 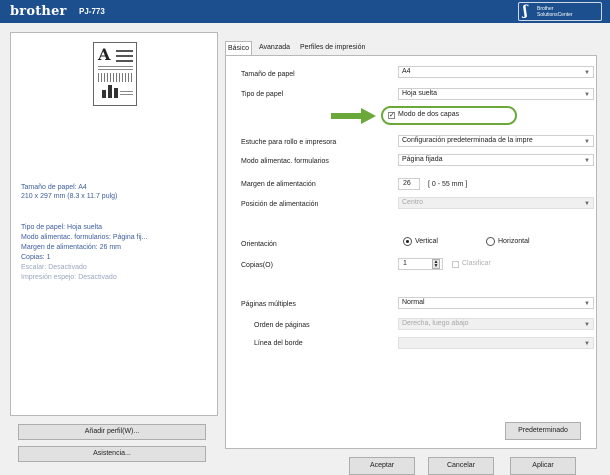 I want to click on paper-type-select: Hoja suelta ▼, so click(x=496, y=94).